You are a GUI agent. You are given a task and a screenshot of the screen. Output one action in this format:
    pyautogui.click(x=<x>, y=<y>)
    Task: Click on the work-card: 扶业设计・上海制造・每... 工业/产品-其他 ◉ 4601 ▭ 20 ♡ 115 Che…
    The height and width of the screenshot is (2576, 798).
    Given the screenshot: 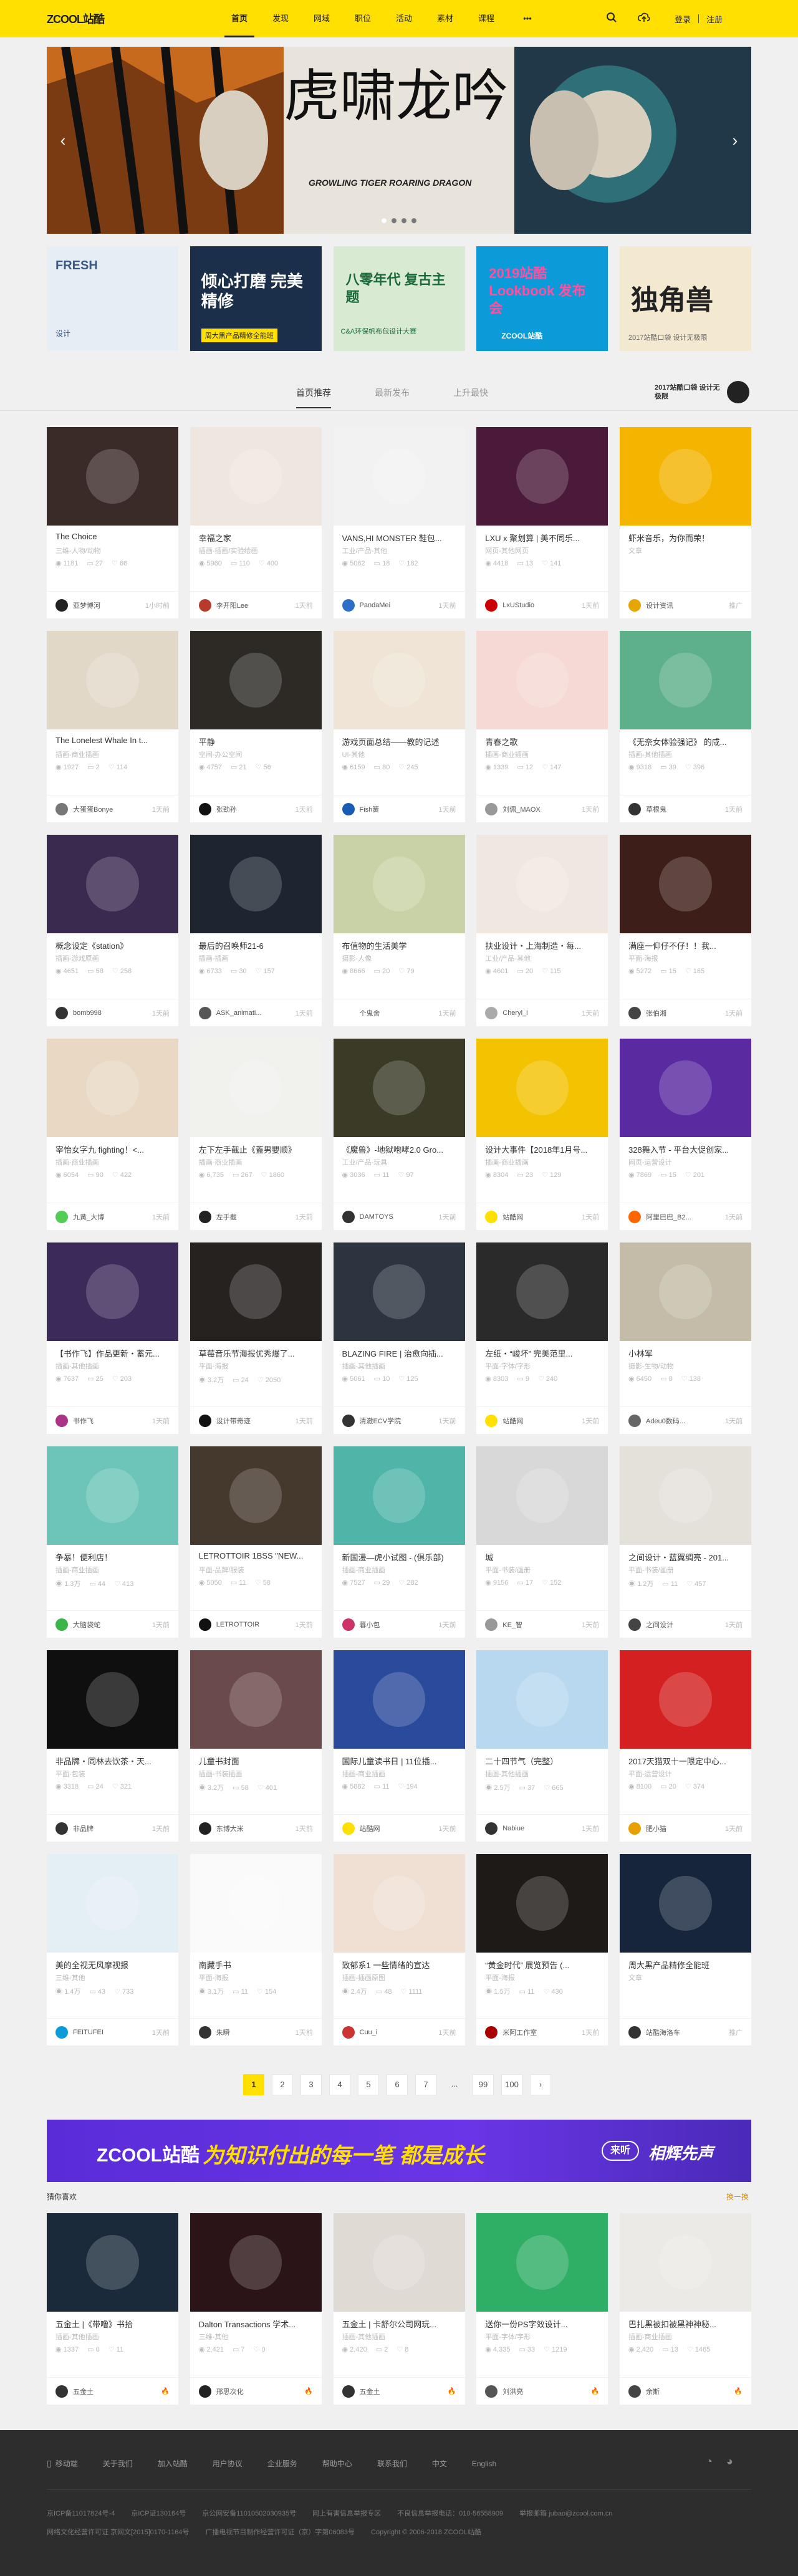 What is the action you would take?
    pyautogui.click(x=542, y=930)
    